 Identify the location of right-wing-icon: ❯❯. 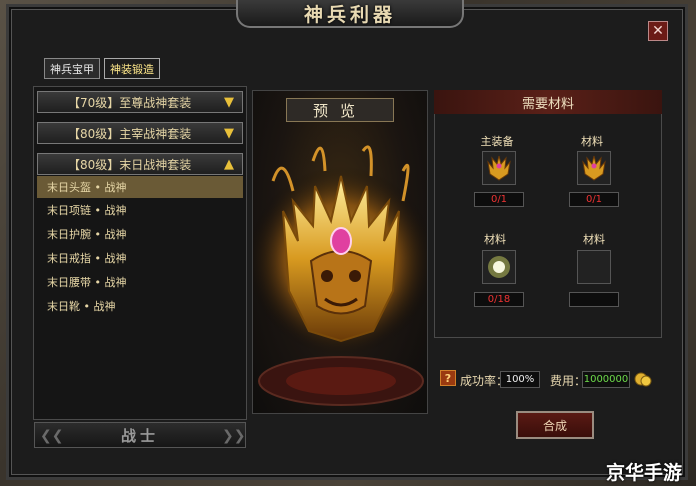
(234, 436).